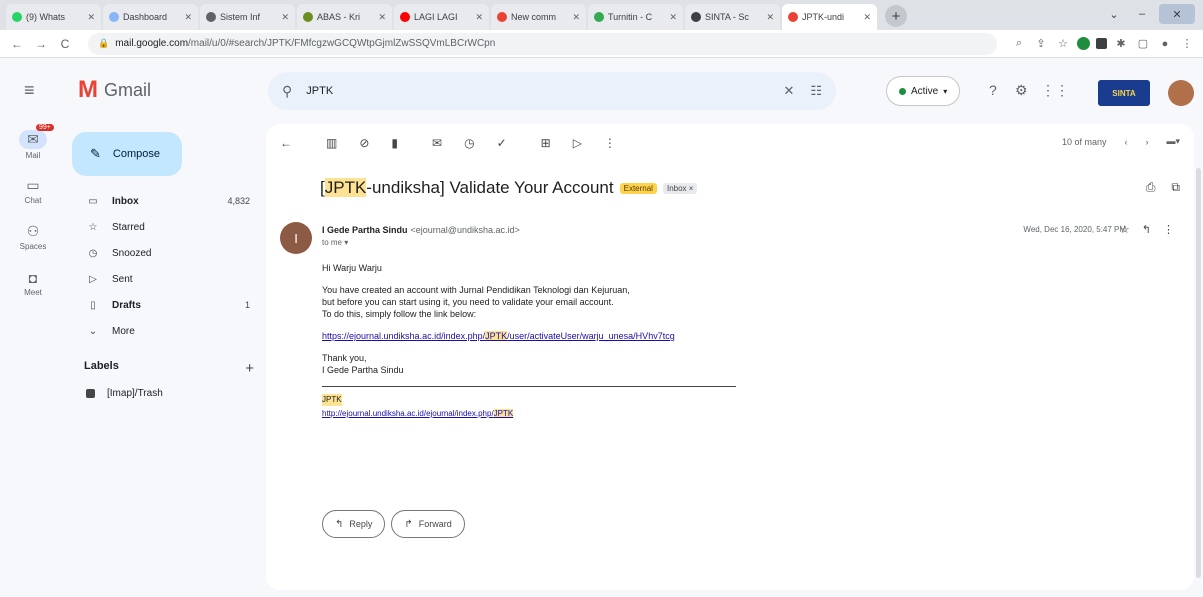 The width and height of the screenshot is (1203, 597). I want to click on gmail-logo: M Gmail, so click(114, 90).